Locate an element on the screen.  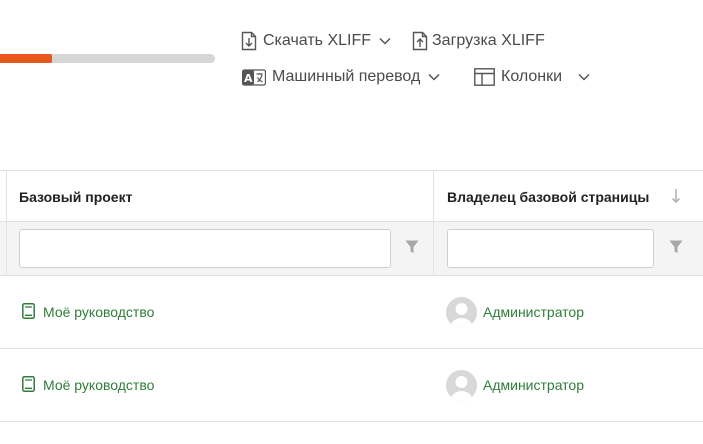
column-header-base-project: Базовый проект is located at coordinates (75, 197).